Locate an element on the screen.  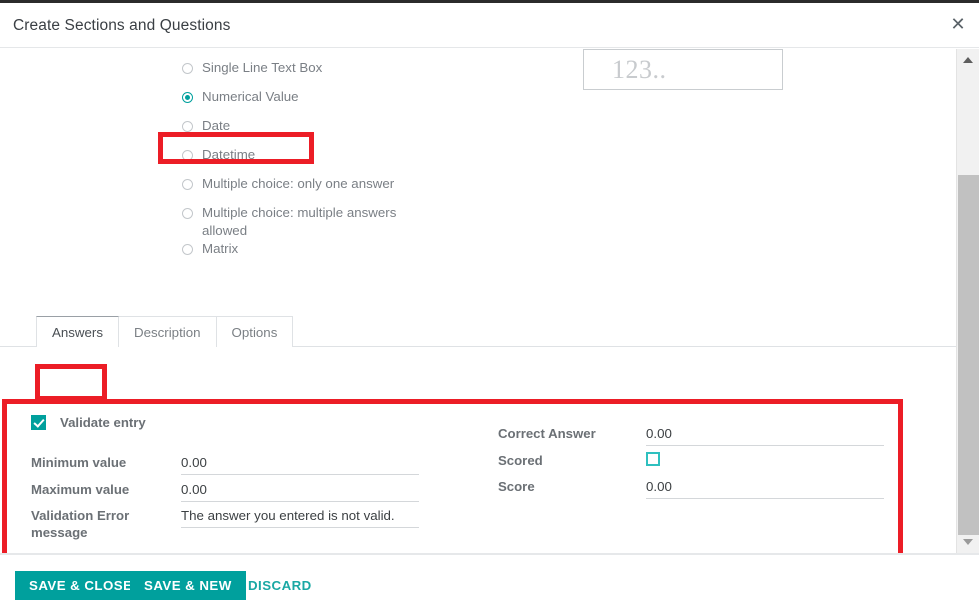
radio-option-matrix: Matrix is located at coordinates (332, 254).